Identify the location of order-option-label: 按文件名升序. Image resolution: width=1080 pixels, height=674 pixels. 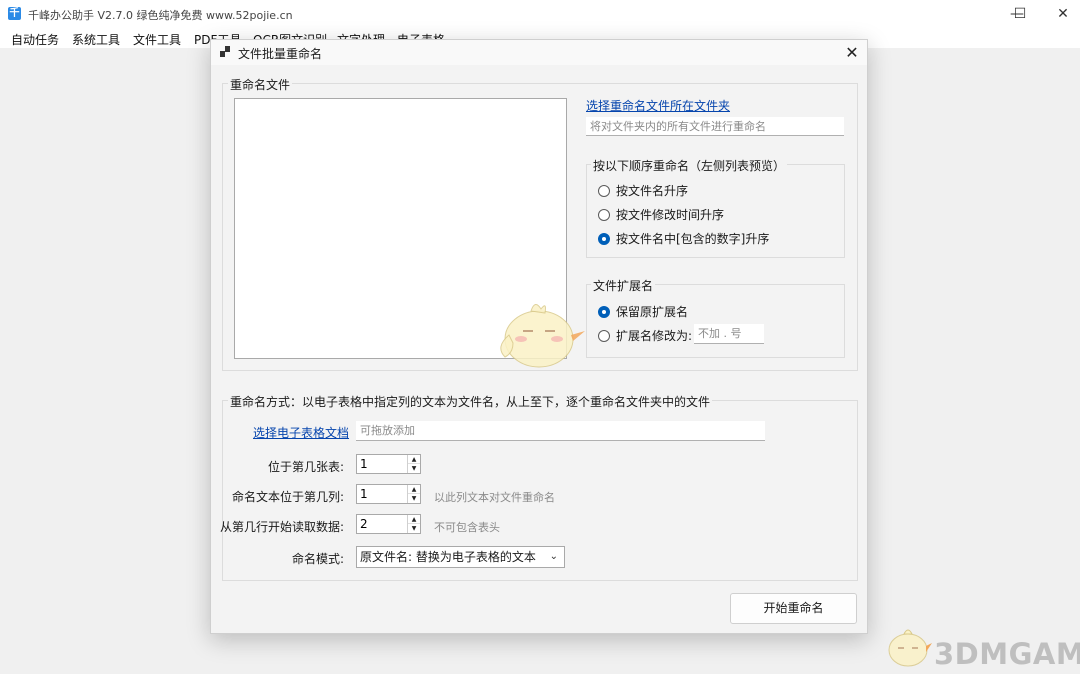
(652, 191).